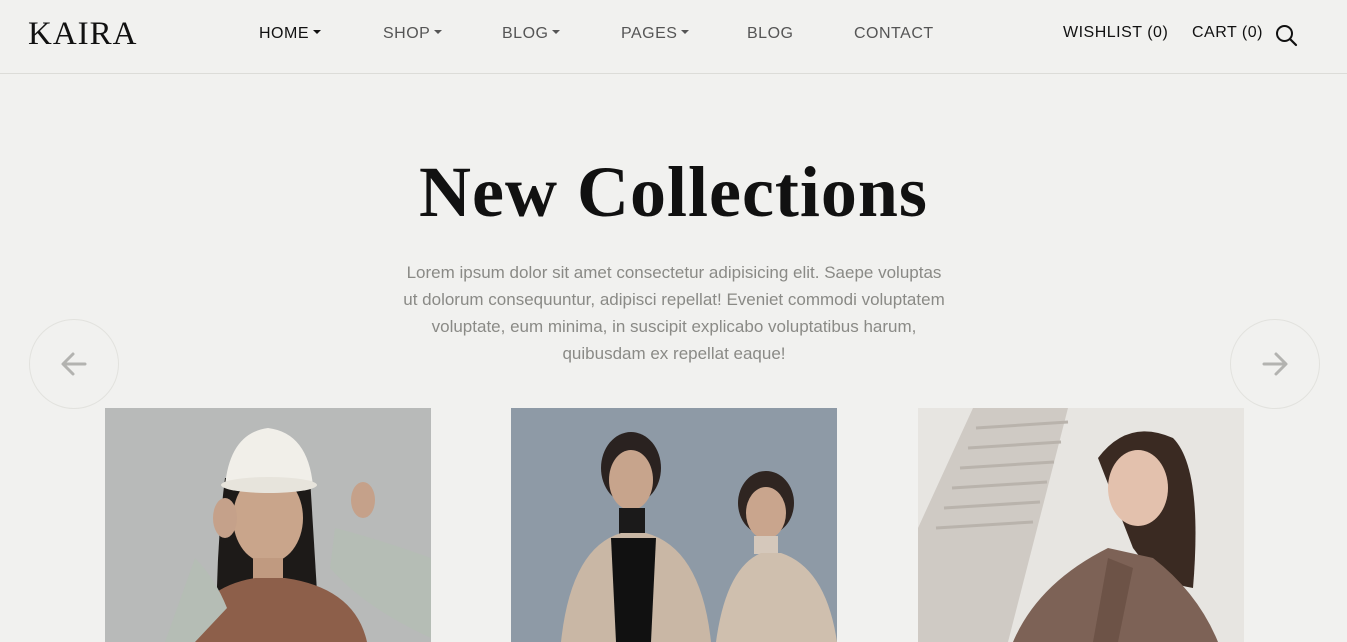  What do you see at coordinates (1286, 35) in the screenshot?
I see `search-icon` at bounding box center [1286, 35].